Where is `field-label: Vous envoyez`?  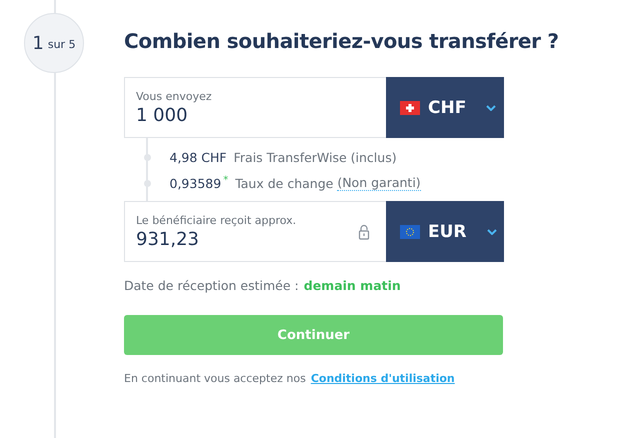
field-label: Vous envoyez is located at coordinates (174, 96).